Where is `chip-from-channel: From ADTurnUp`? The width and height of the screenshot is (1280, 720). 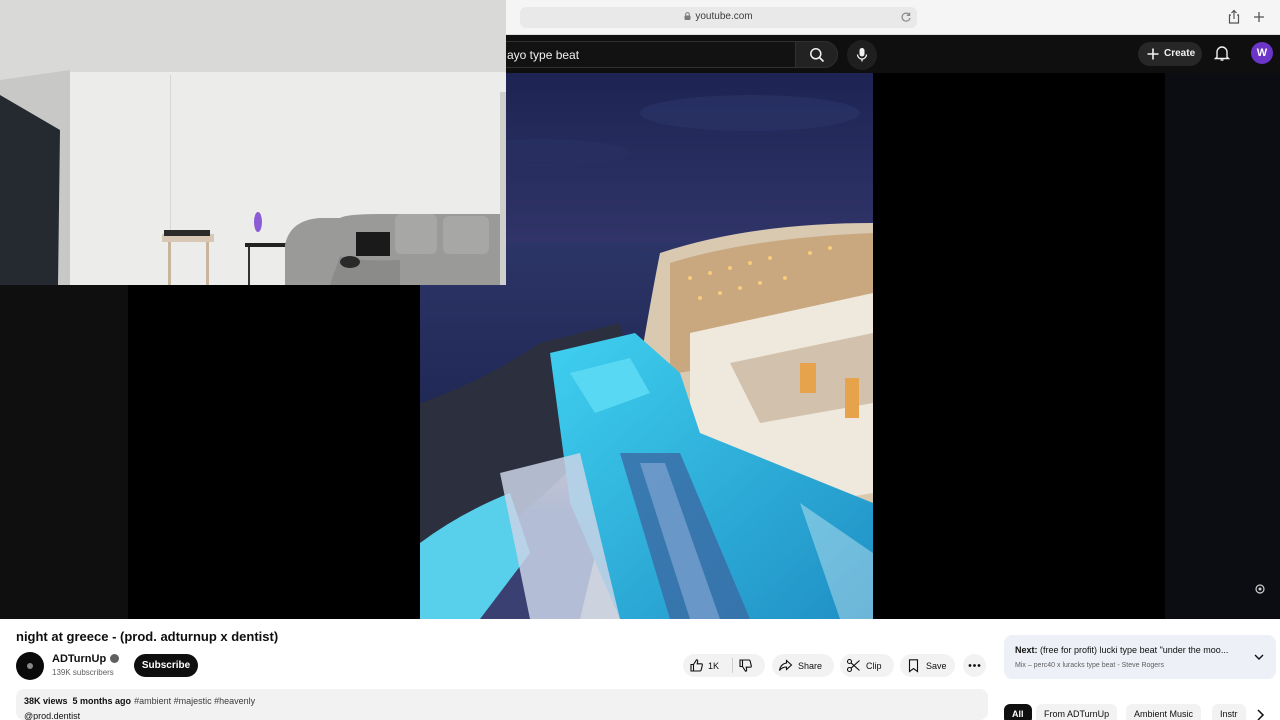
chip-from-channel: From ADTurnUp is located at coordinates (1077, 712).